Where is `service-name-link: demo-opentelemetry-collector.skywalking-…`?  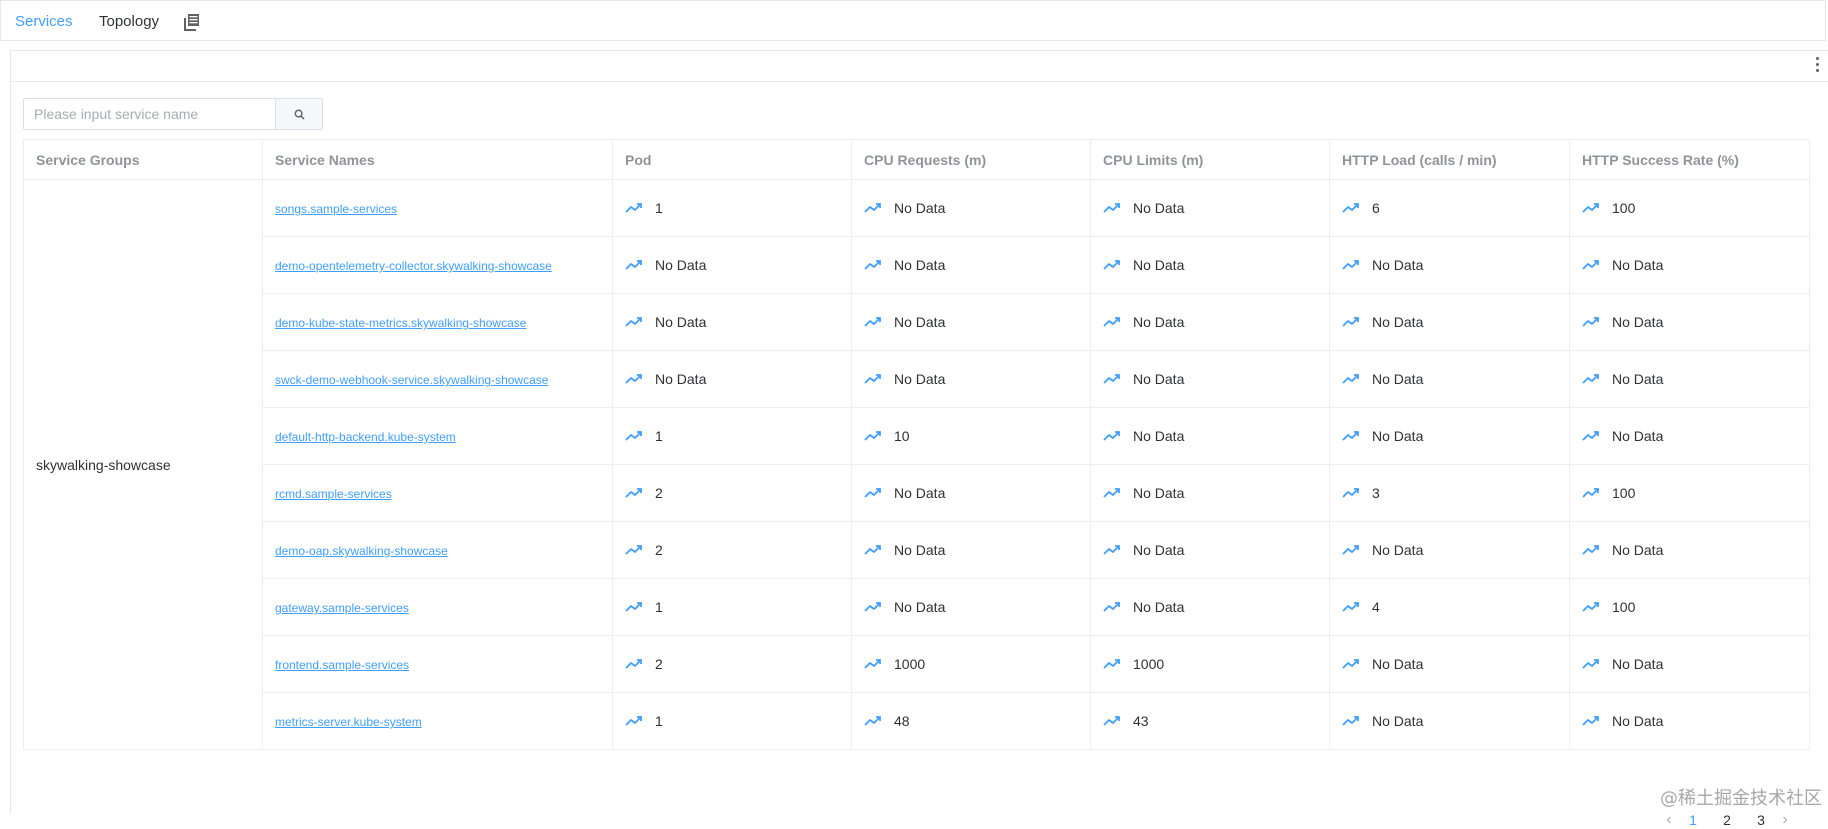
service-name-link: demo-opentelemetry-collector.skywalking-… is located at coordinates (413, 266).